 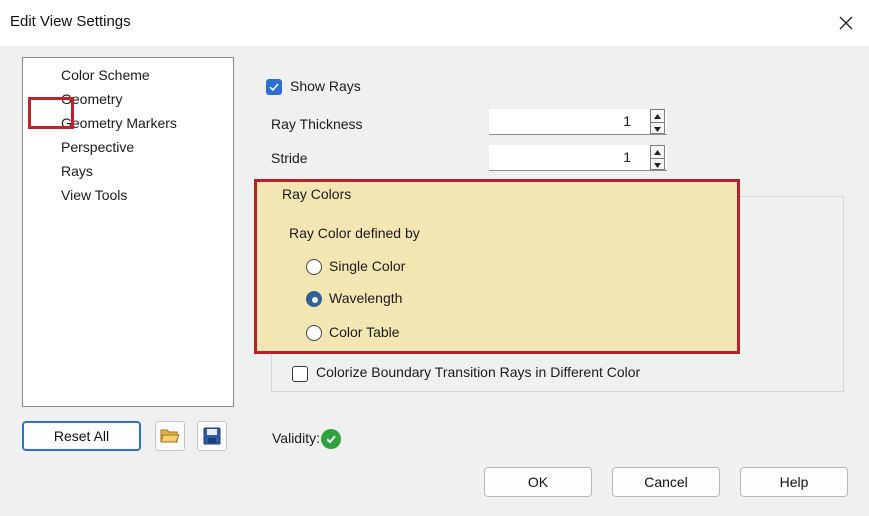 What do you see at coordinates (97, 147) in the screenshot?
I see `tree-item-perspective: Perspective` at bounding box center [97, 147].